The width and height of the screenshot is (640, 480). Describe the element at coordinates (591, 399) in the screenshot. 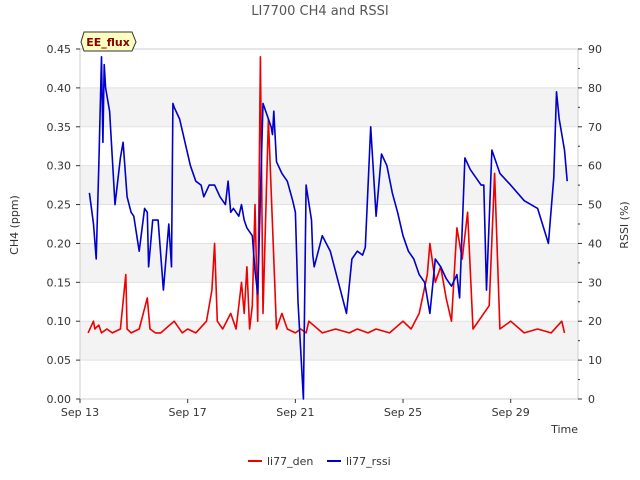

I see `right-tick-label: 0` at that location.